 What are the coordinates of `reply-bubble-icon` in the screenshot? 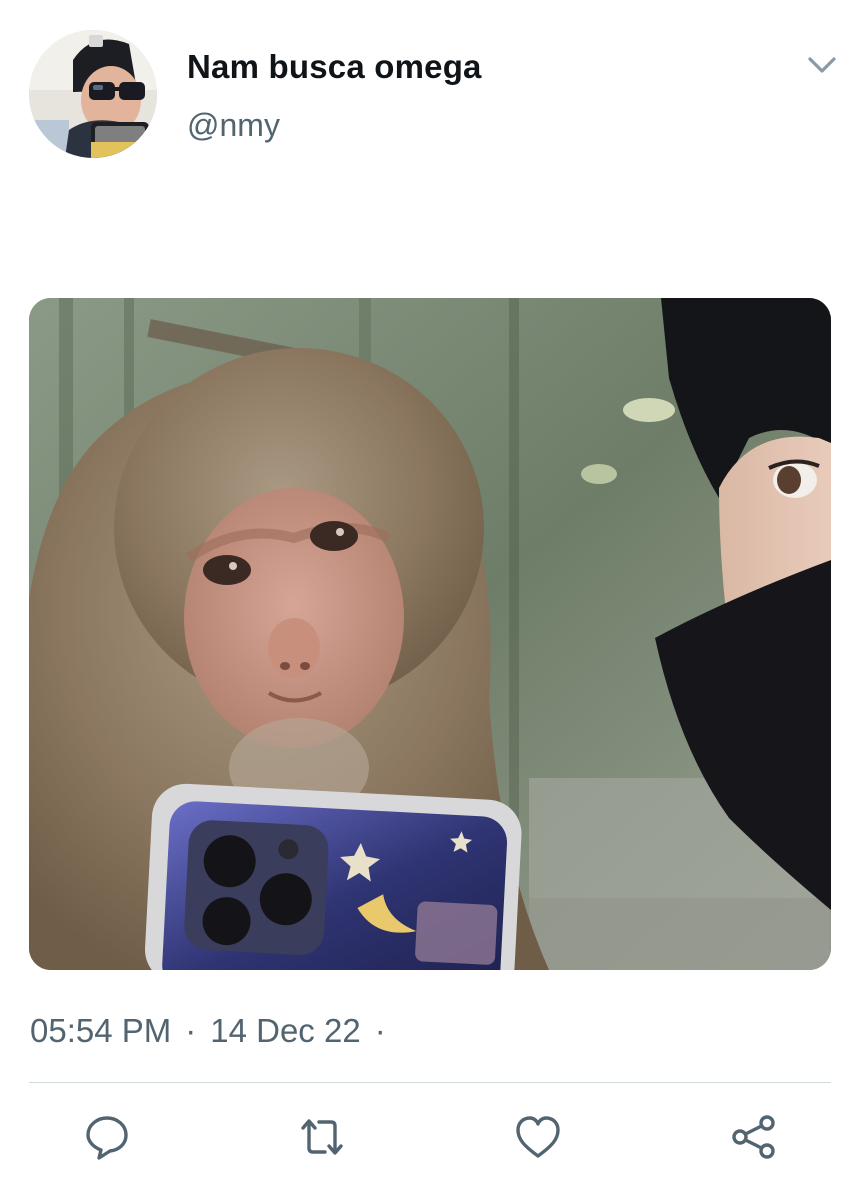 It's located at (107, 1138).